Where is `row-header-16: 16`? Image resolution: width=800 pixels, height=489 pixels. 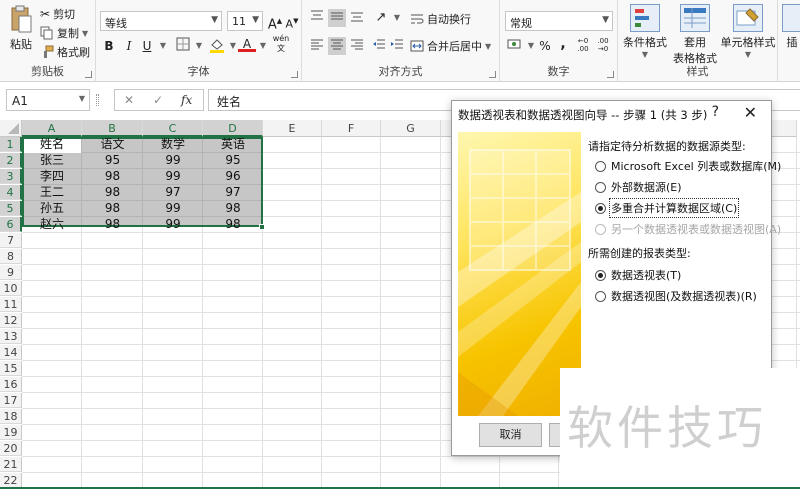
row-header-16: 16 is located at coordinates (11, 384).